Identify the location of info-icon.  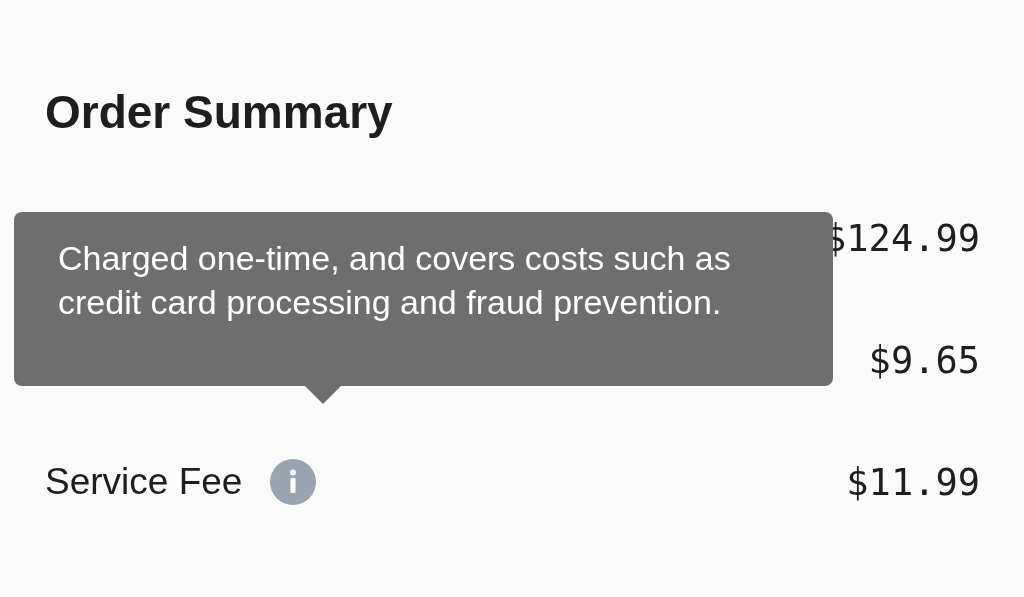
(293, 482).